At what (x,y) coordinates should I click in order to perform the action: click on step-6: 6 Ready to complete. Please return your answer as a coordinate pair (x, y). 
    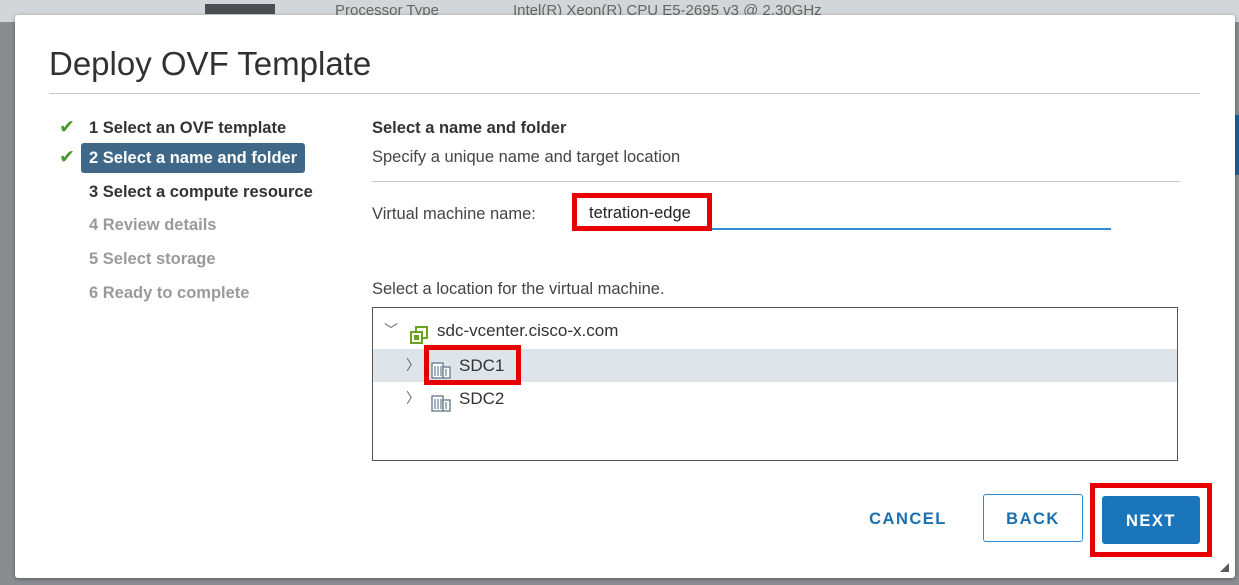
    Looking at the image, I should click on (200, 293).